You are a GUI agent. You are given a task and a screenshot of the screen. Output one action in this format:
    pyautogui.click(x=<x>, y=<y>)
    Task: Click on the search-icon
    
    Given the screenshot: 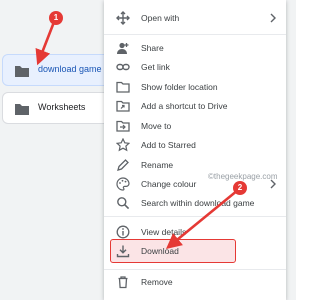 What is the action you would take?
    pyautogui.click(x=123, y=203)
    